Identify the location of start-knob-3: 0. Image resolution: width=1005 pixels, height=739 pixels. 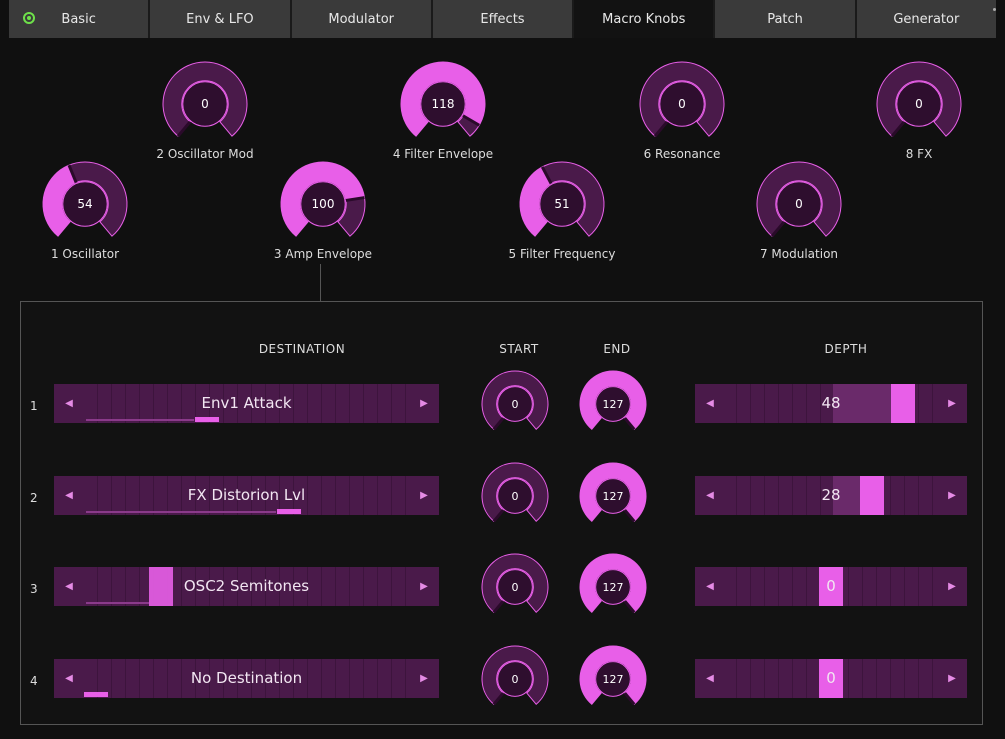
(515, 587).